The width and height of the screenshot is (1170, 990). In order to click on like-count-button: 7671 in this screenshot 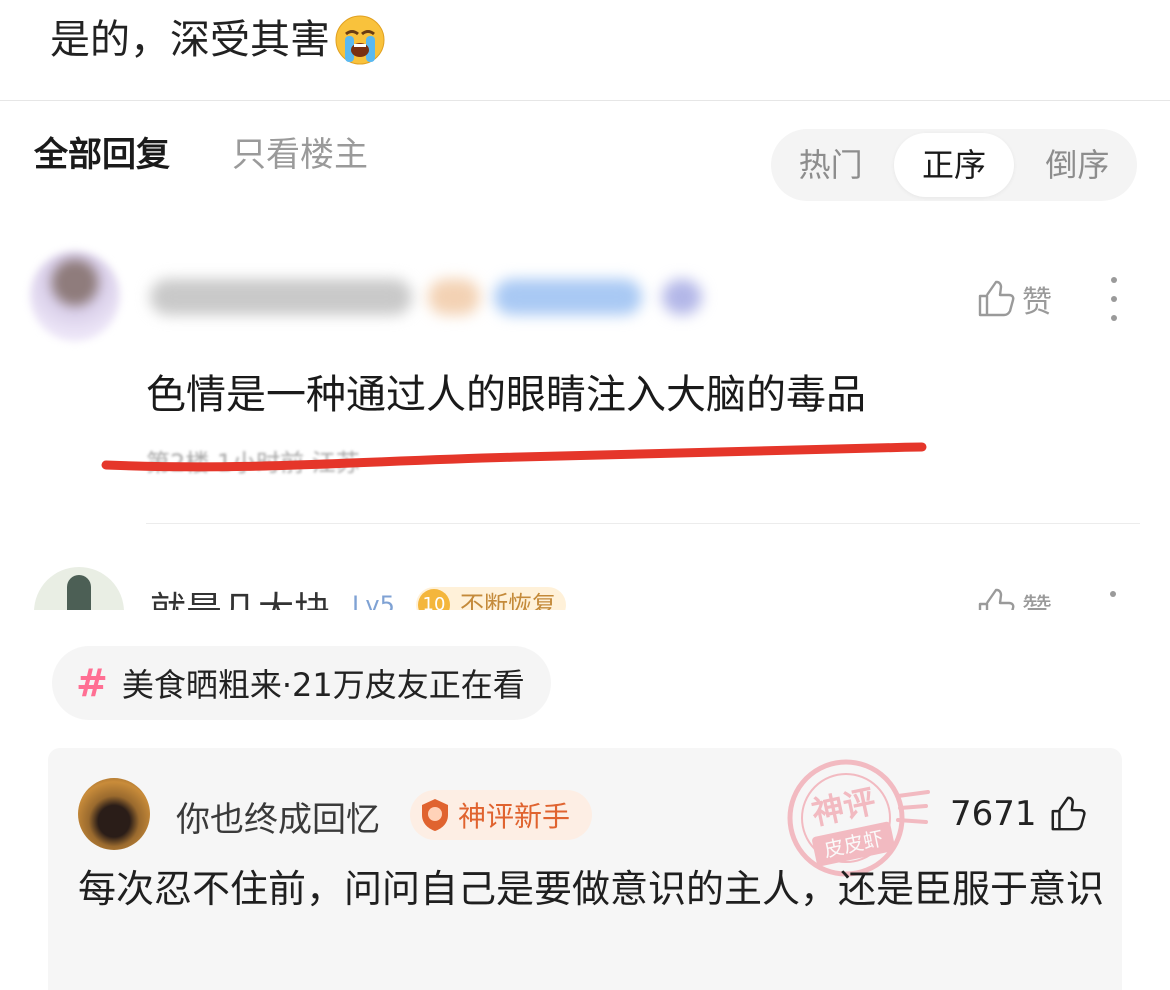, I will do `click(1018, 814)`.